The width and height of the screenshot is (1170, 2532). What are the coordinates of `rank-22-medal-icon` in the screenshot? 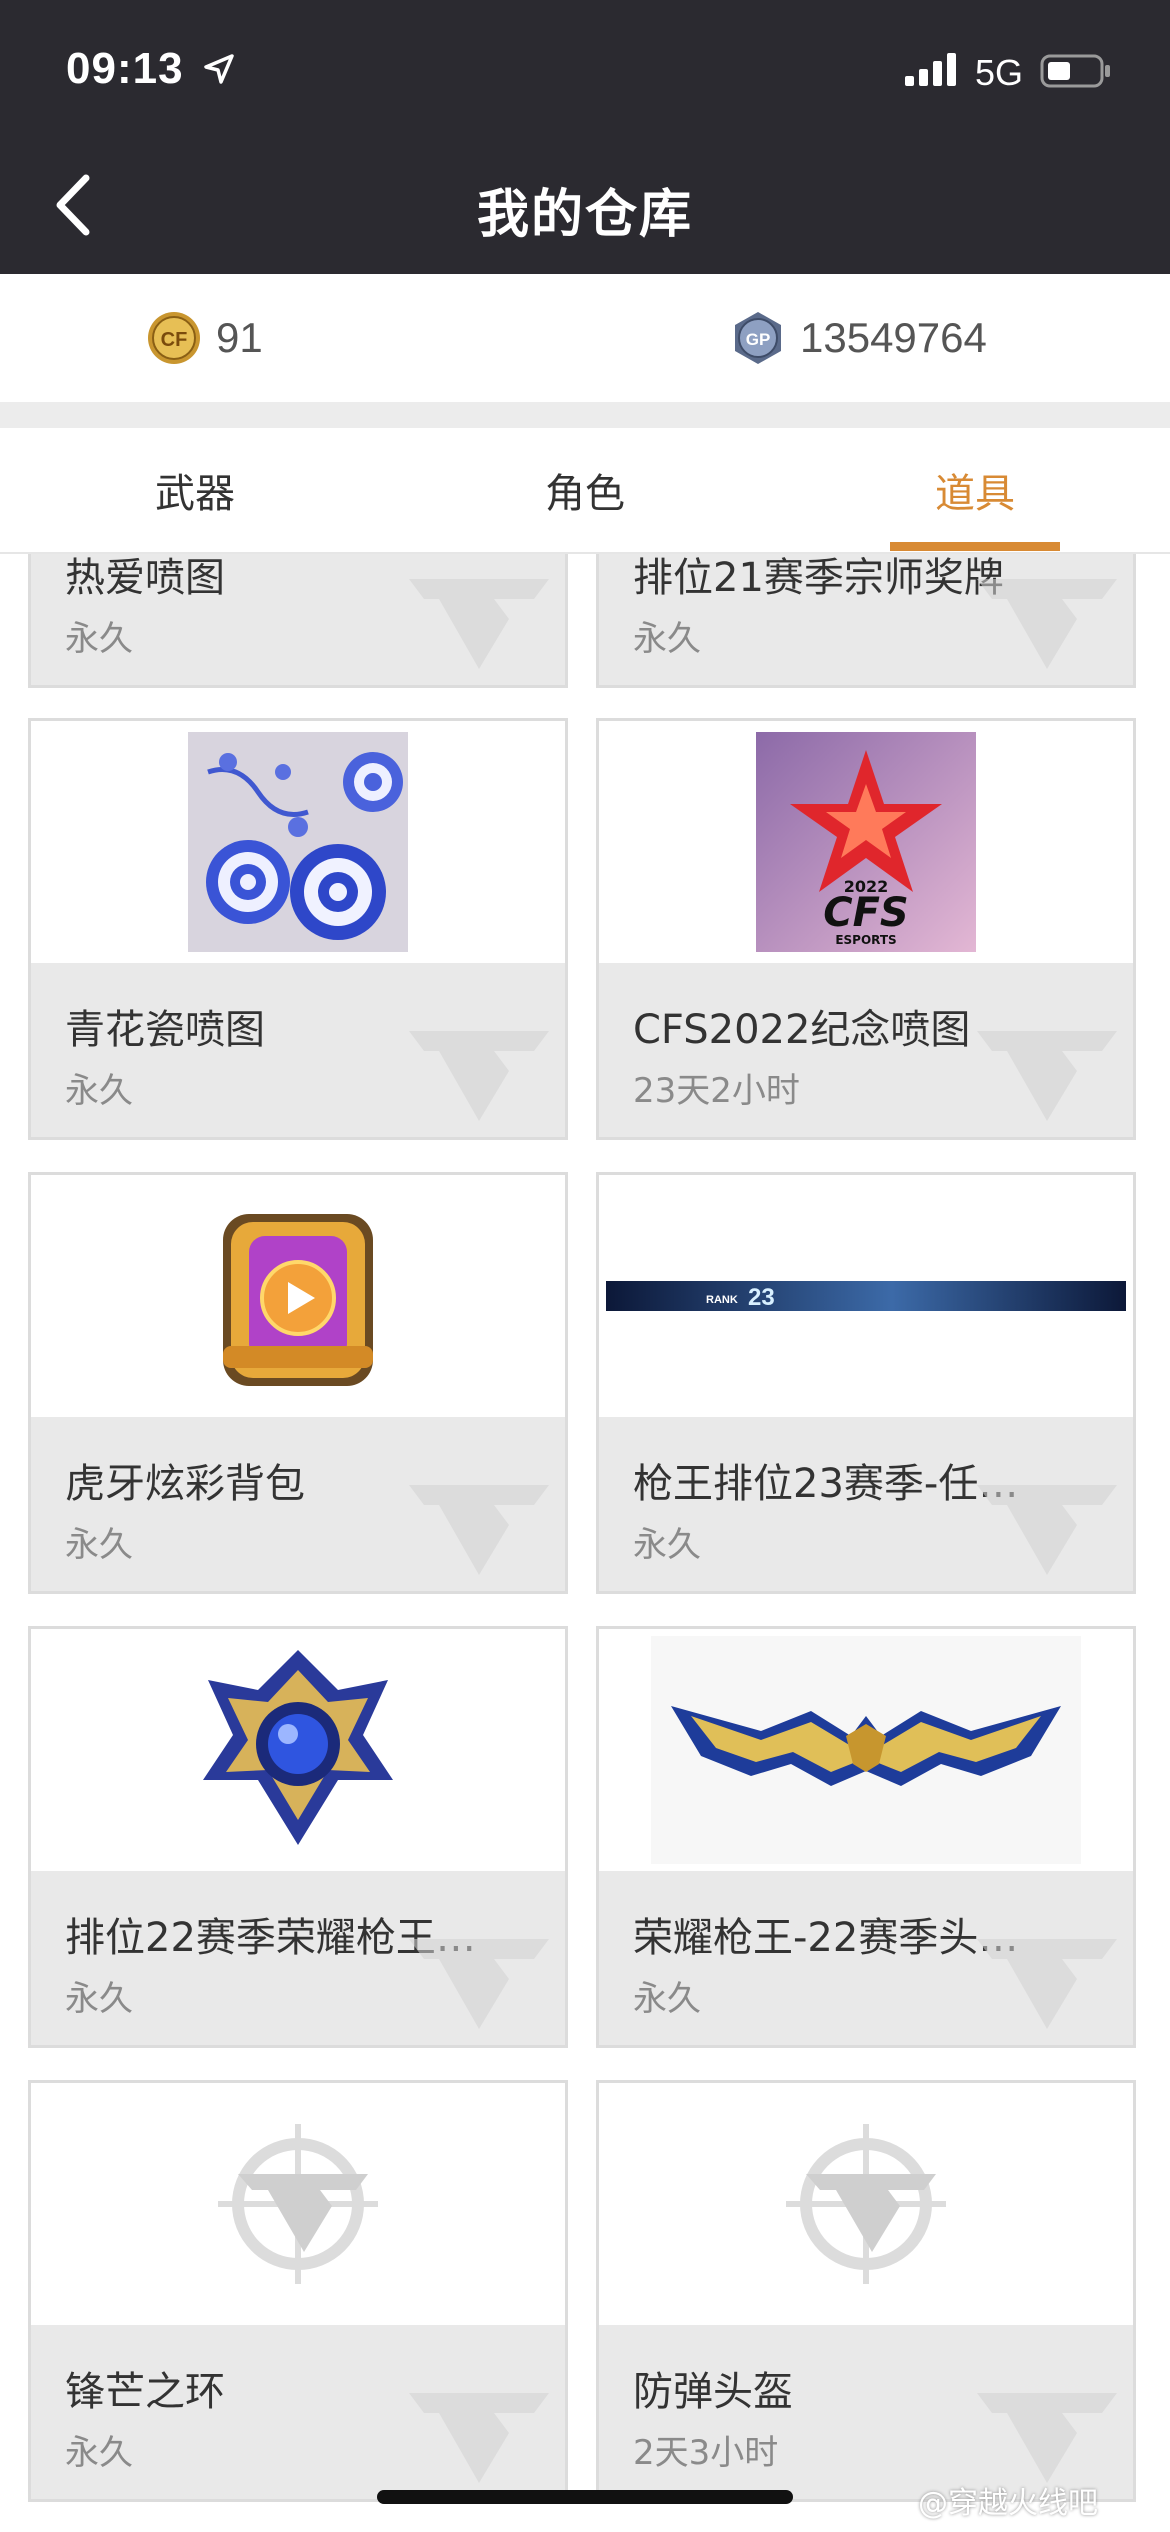 It's located at (298, 1747).